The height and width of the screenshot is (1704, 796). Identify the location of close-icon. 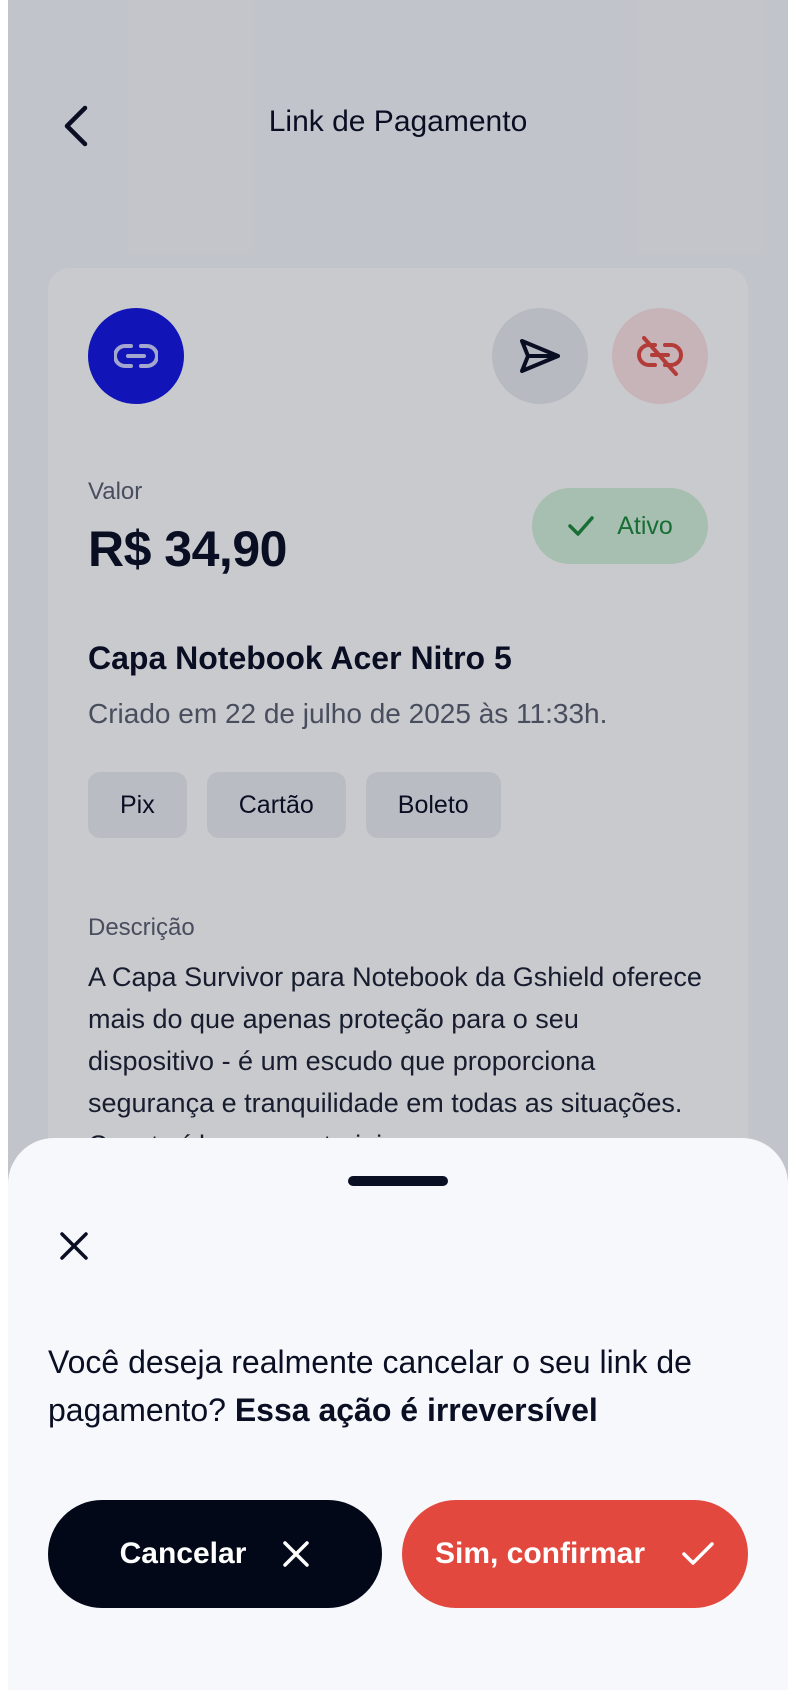
(74, 1246).